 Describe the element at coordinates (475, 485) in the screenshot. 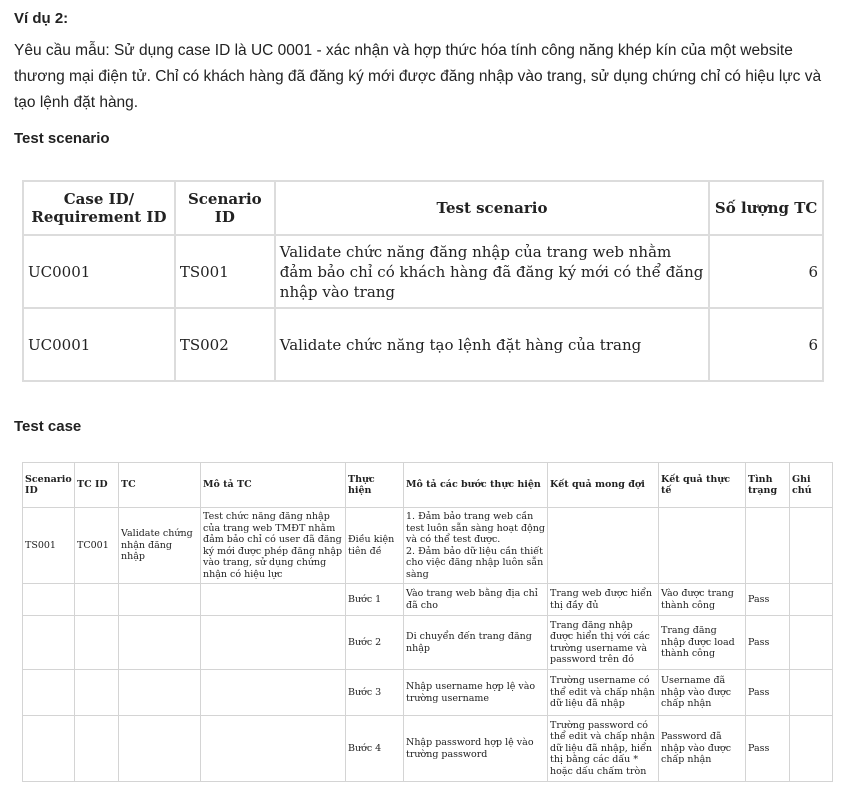

I see `col-step-description: Mô tả các bước thực hiện` at that location.